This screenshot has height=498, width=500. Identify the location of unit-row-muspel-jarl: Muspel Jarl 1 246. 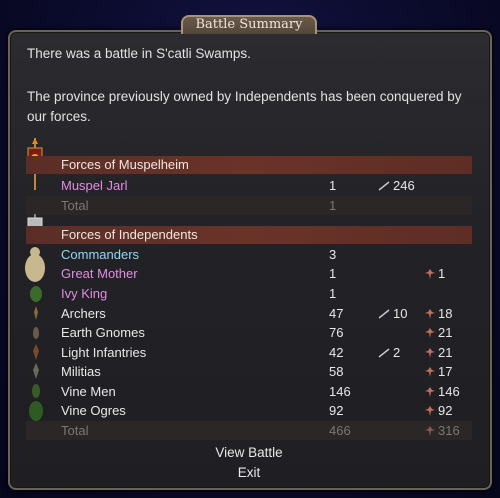
(249, 185).